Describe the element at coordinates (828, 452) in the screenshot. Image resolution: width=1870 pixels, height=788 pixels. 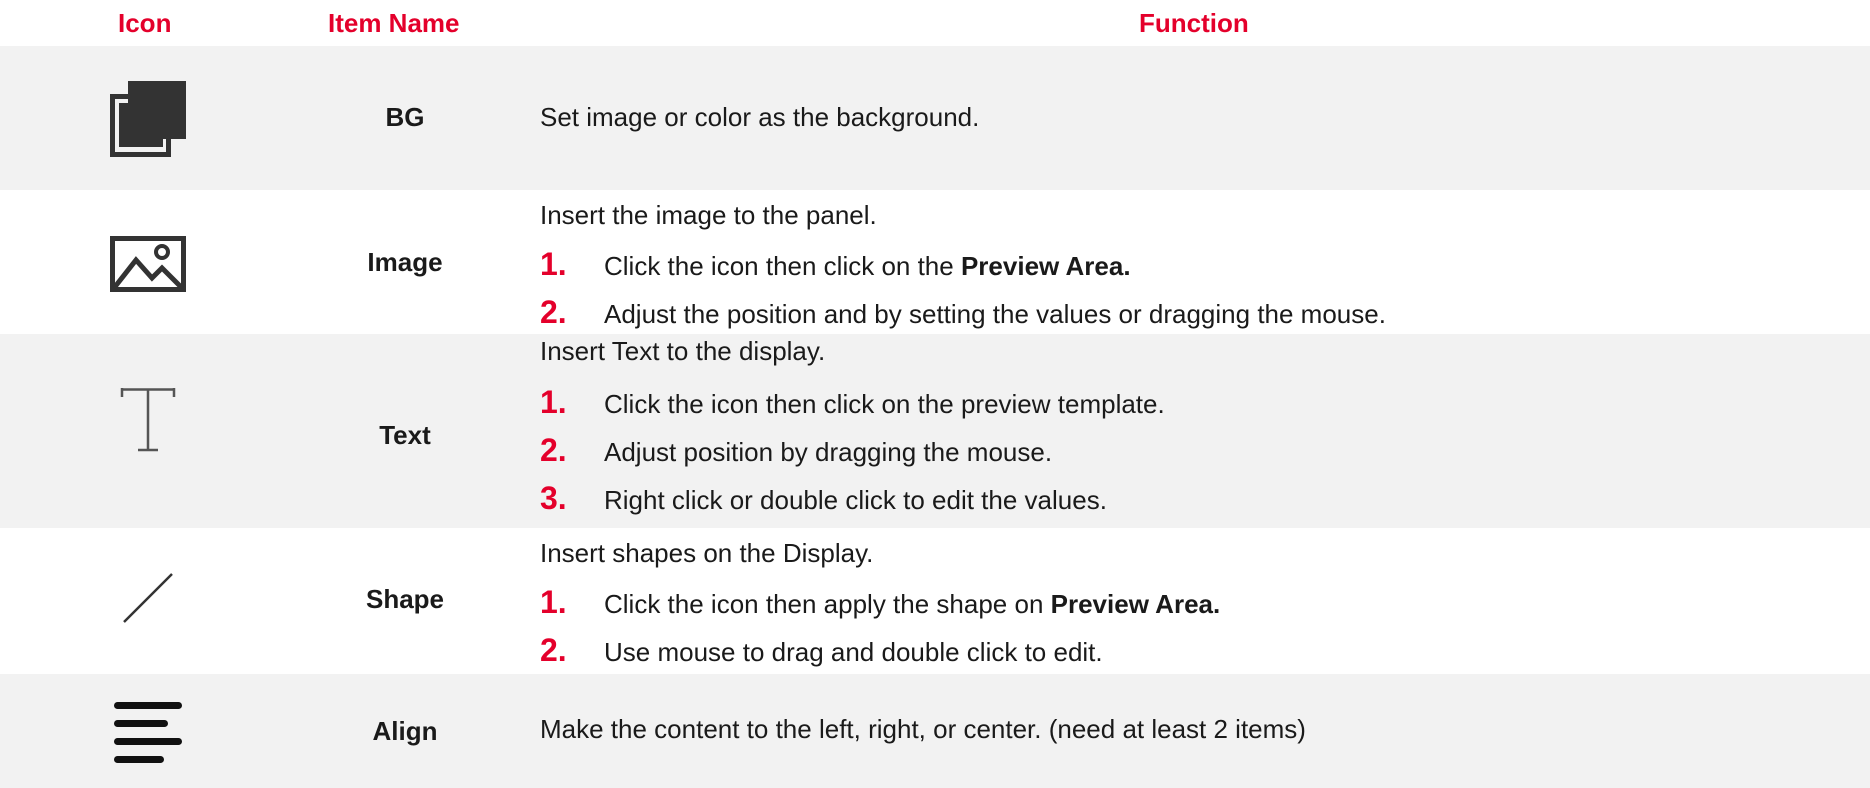
I see `step-text: Adjust position by dragging the mouse.` at that location.